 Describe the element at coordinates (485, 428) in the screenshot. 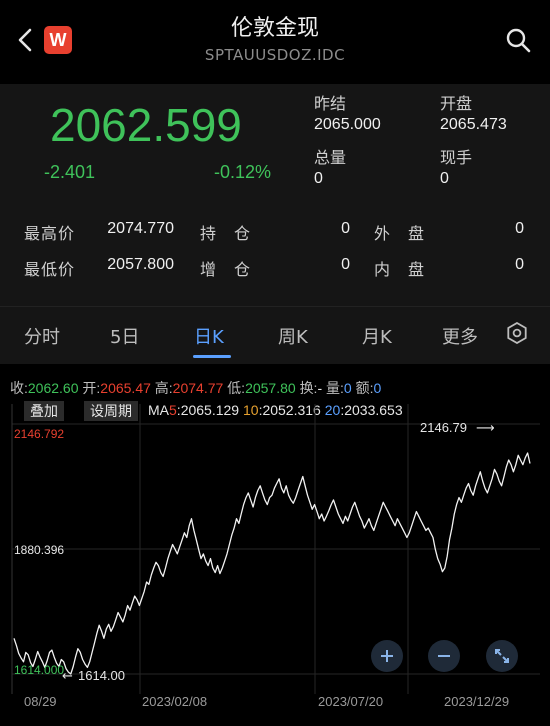

I see `max-annotation-arrow: ⟶` at that location.